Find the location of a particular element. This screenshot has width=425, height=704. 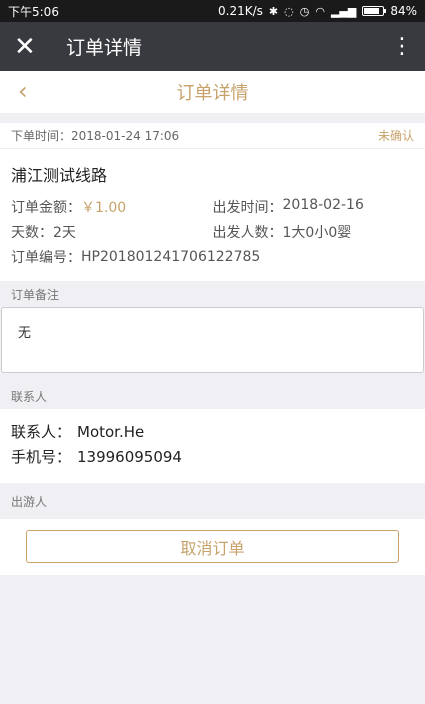

chevron-left-icon: ‹ is located at coordinates (23, 91).